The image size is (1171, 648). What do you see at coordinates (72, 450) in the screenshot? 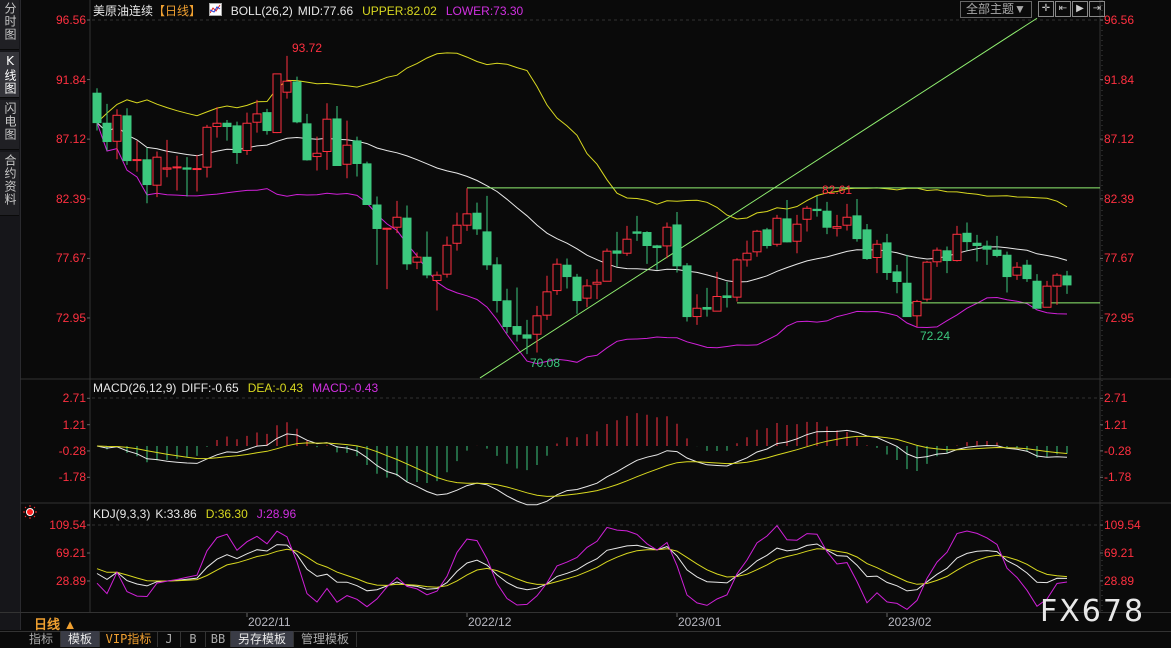
I see `macd-tick-left: -0.28` at bounding box center [72, 450].